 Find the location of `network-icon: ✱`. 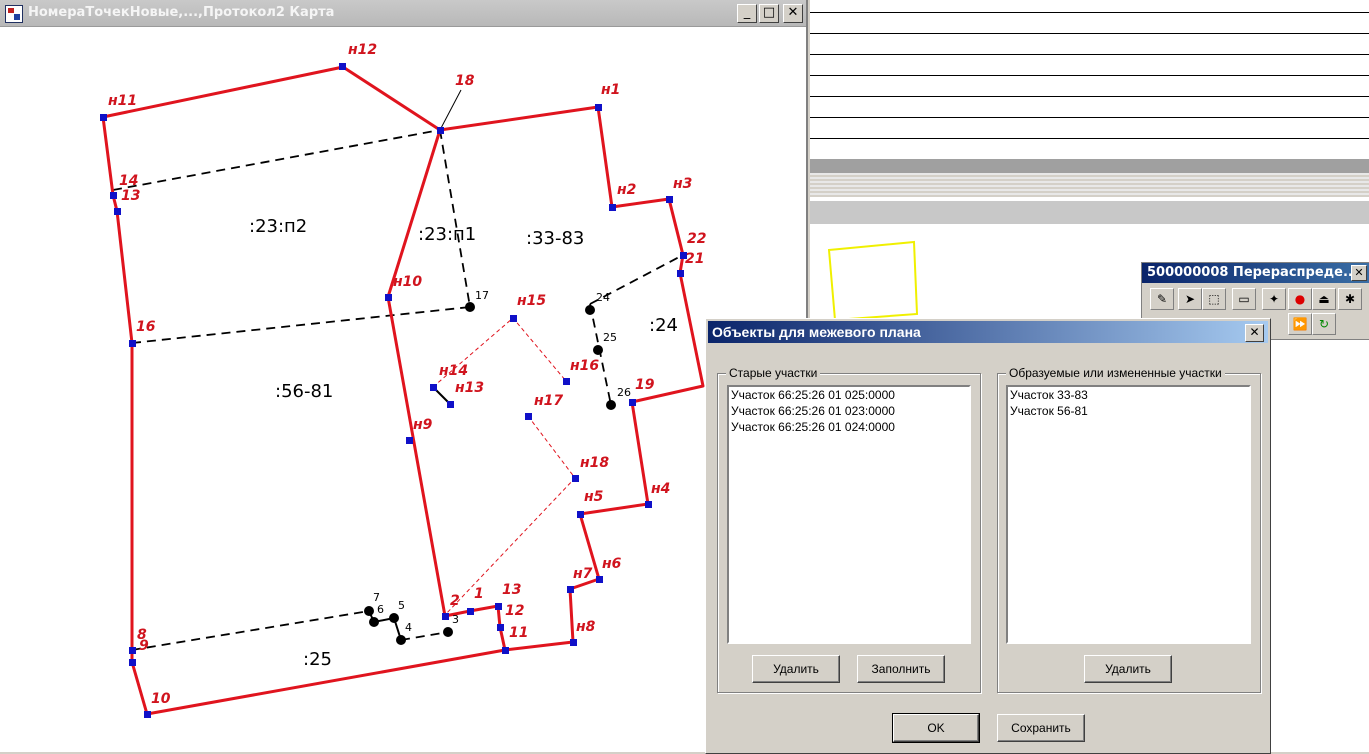

network-icon: ✱ is located at coordinates (1350, 299).